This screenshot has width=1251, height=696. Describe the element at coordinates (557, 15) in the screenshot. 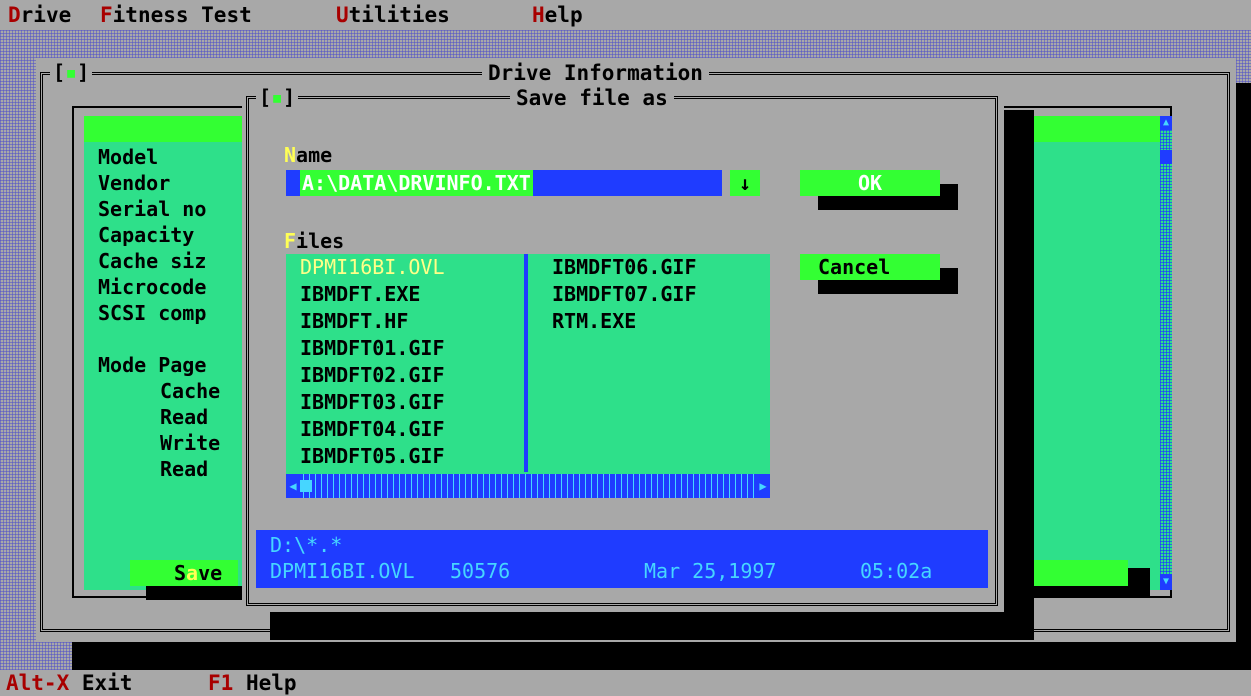

I see `menu-help: Help` at that location.